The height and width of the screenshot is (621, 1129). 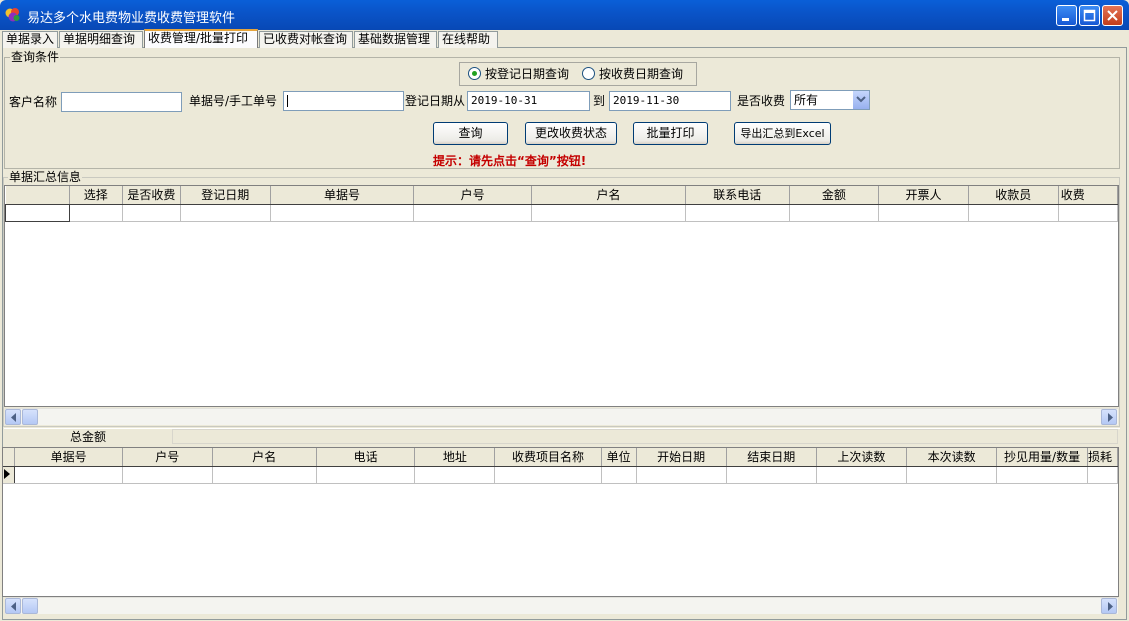 I want to click on paid-status-select: 所有, so click(x=830, y=100).